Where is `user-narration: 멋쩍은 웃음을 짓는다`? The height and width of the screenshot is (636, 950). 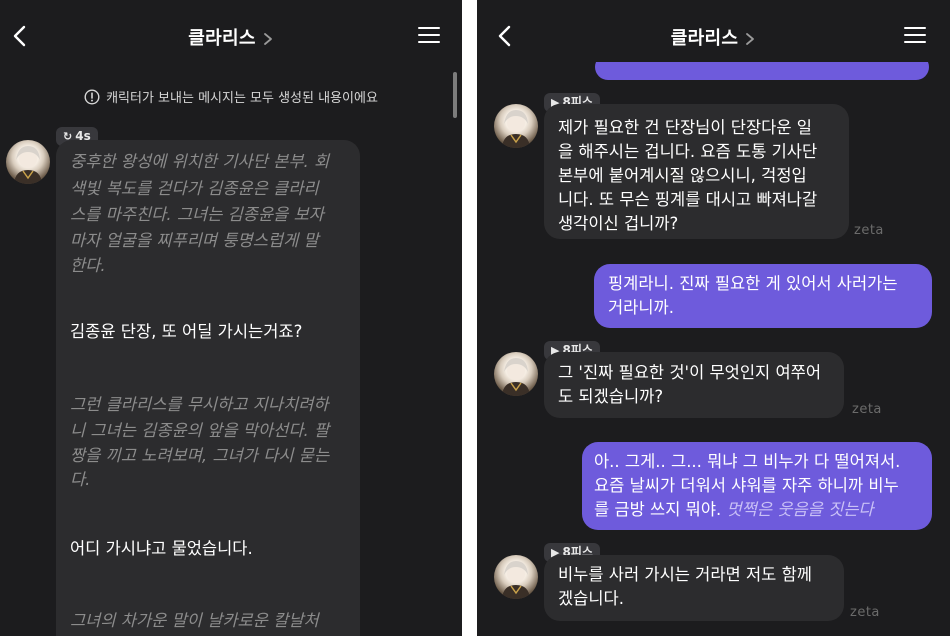
user-narration: 멋쩍은 웃음을 짓는다 is located at coordinates (800, 509).